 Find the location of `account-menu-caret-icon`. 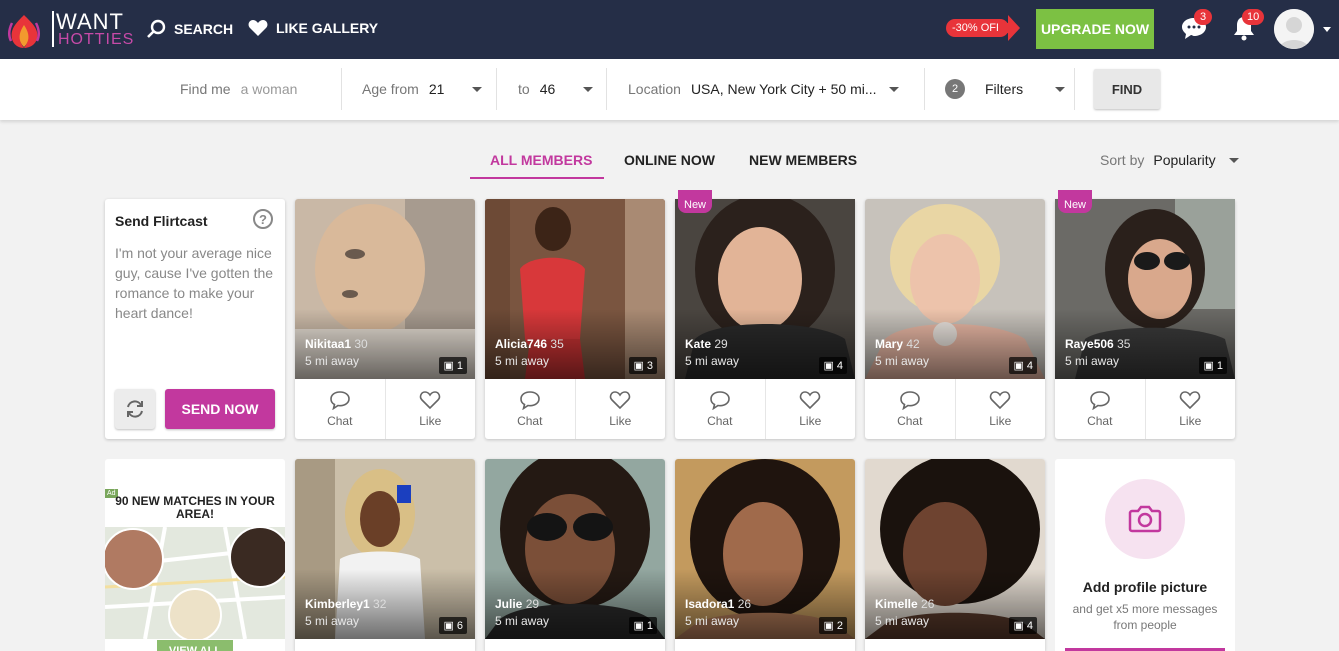

account-menu-caret-icon is located at coordinates (1327, 29).